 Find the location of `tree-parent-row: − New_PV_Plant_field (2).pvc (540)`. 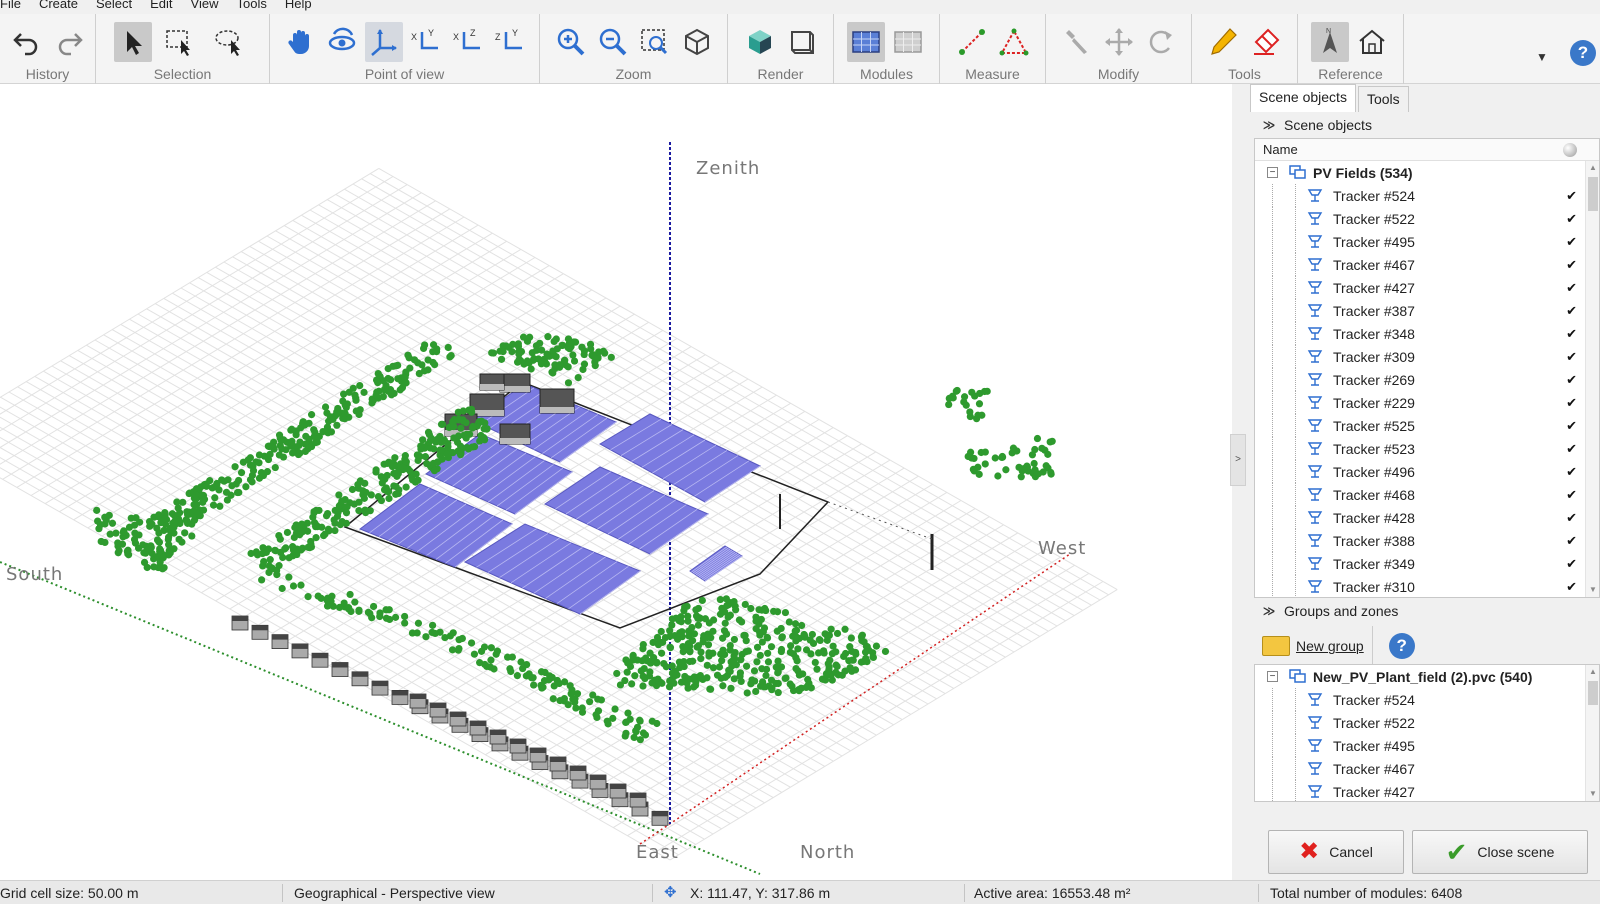

tree-parent-row: − New_PV_Plant_field (2).pvc (540) is located at coordinates (1427, 676).